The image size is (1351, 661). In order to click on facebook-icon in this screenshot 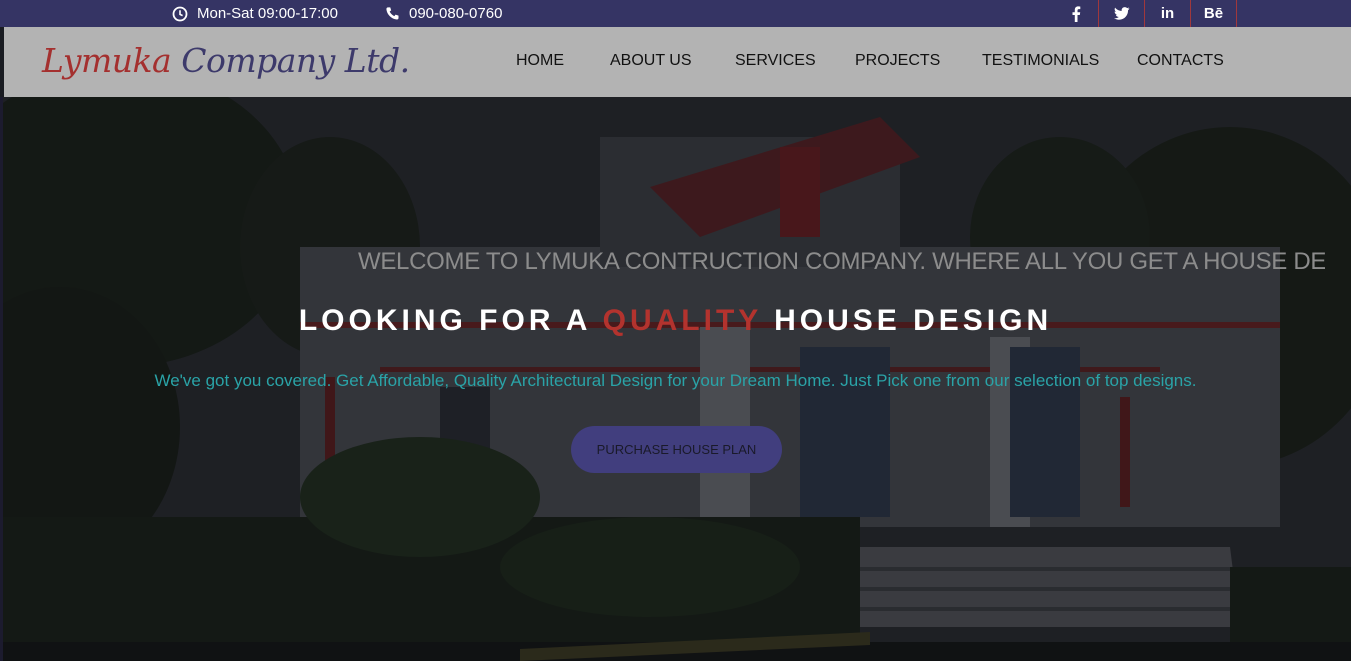, I will do `click(1076, 13)`.